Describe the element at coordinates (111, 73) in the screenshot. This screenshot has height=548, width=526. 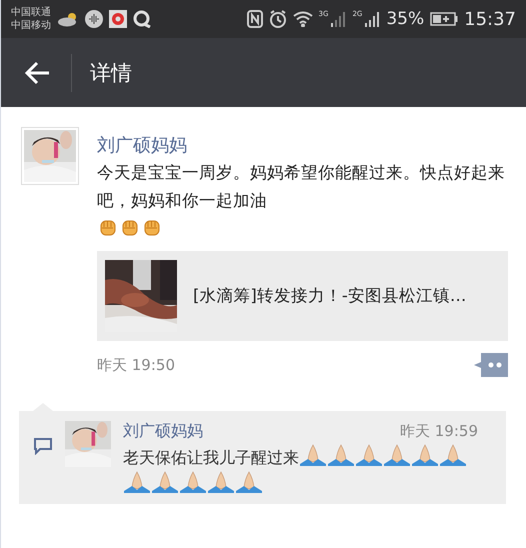
I see `page-title: 详情` at that location.